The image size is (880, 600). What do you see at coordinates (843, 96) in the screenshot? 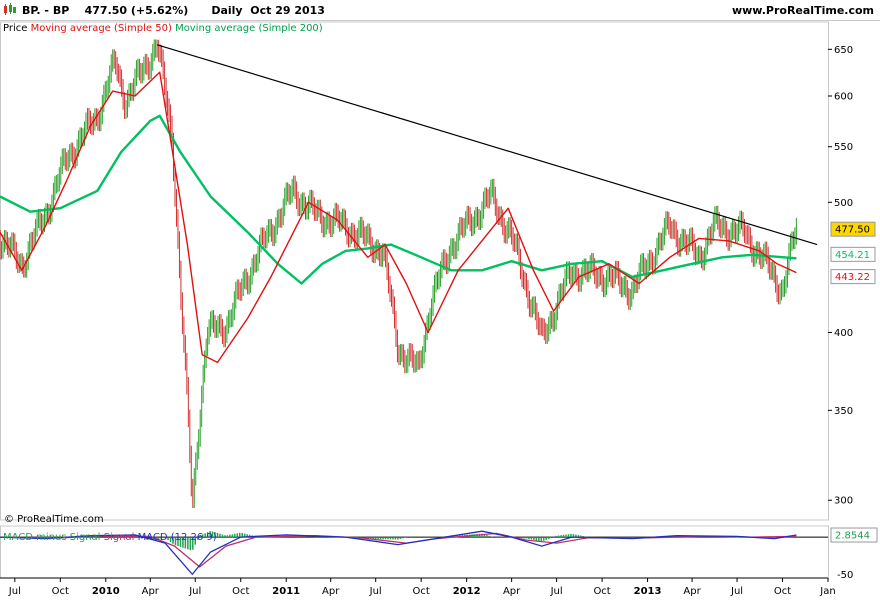
I see `y-tick-label: 600` at bounding box center [843, 96].